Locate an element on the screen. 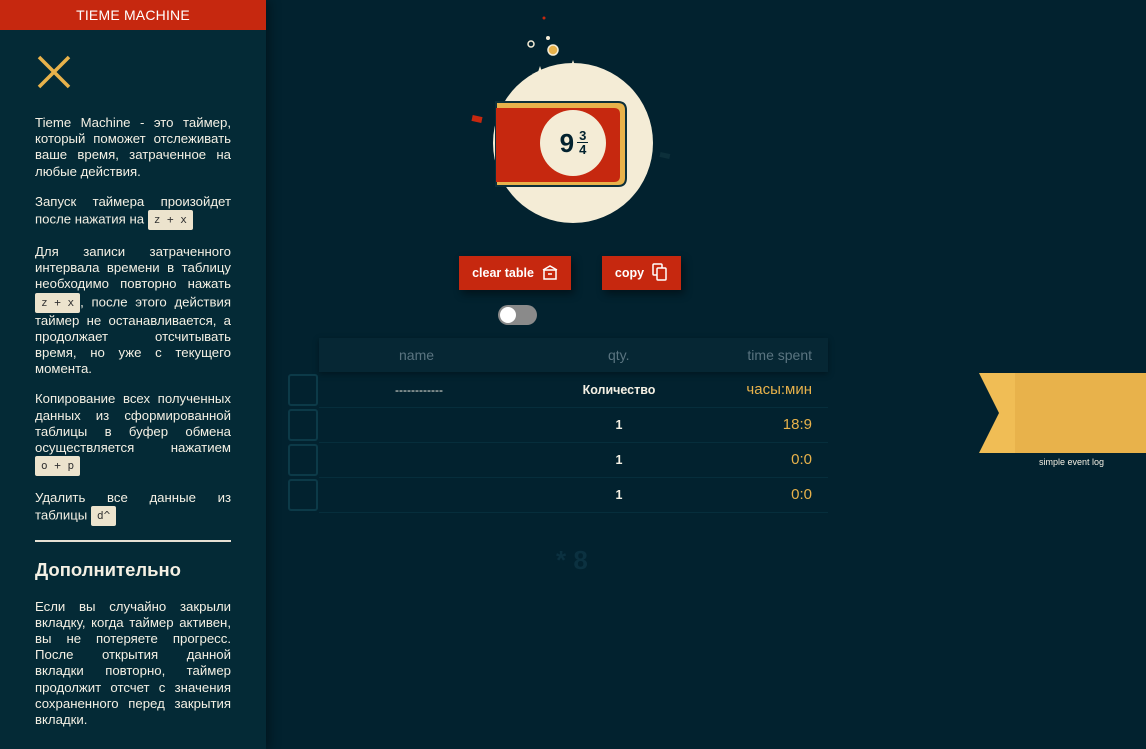 This screenshot has width=1146, height=749. divider is located at coordinates (133, 541).